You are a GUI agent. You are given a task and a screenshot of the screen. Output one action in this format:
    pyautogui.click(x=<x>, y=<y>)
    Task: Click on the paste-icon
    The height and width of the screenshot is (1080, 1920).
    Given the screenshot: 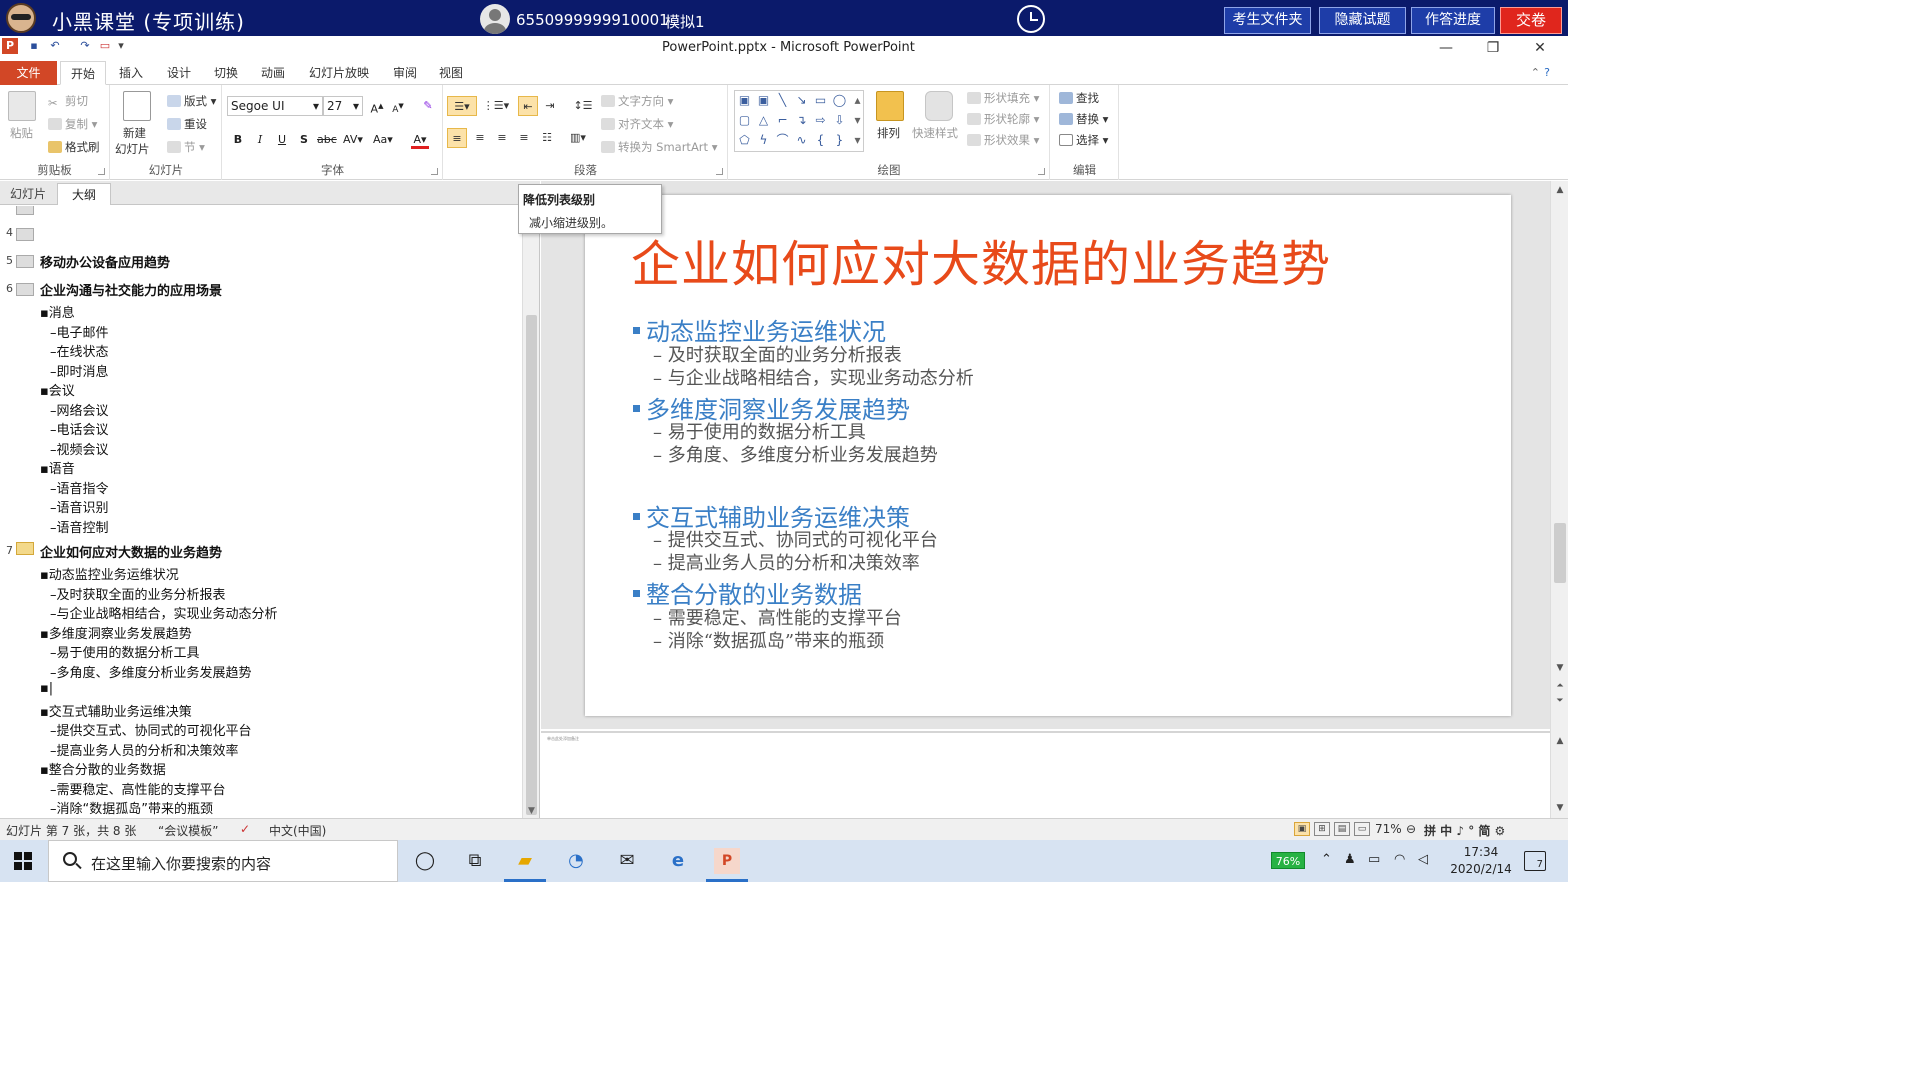 What is the action you would take?
    pyautogui.click(x=22, y=106)
    